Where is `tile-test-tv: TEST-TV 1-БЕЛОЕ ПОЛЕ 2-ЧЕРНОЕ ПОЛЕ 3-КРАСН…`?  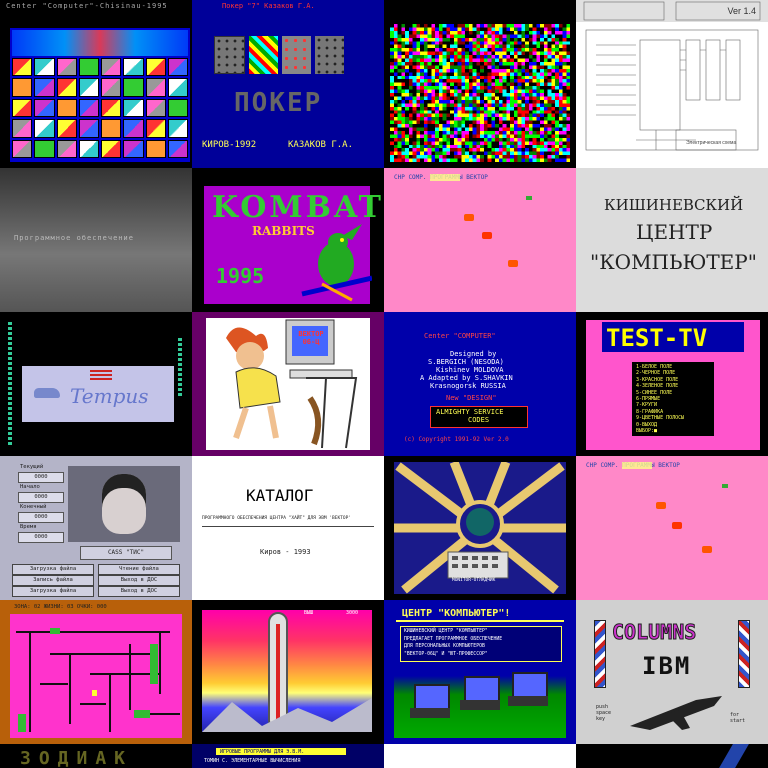 tile-test-tv: TEST-TV 1-БЕЛОЕ ПОЛЕ 2-ЧЕРНОЕ ПОЛЕ 3-КРАСН… is located at coordinates (672, 384).